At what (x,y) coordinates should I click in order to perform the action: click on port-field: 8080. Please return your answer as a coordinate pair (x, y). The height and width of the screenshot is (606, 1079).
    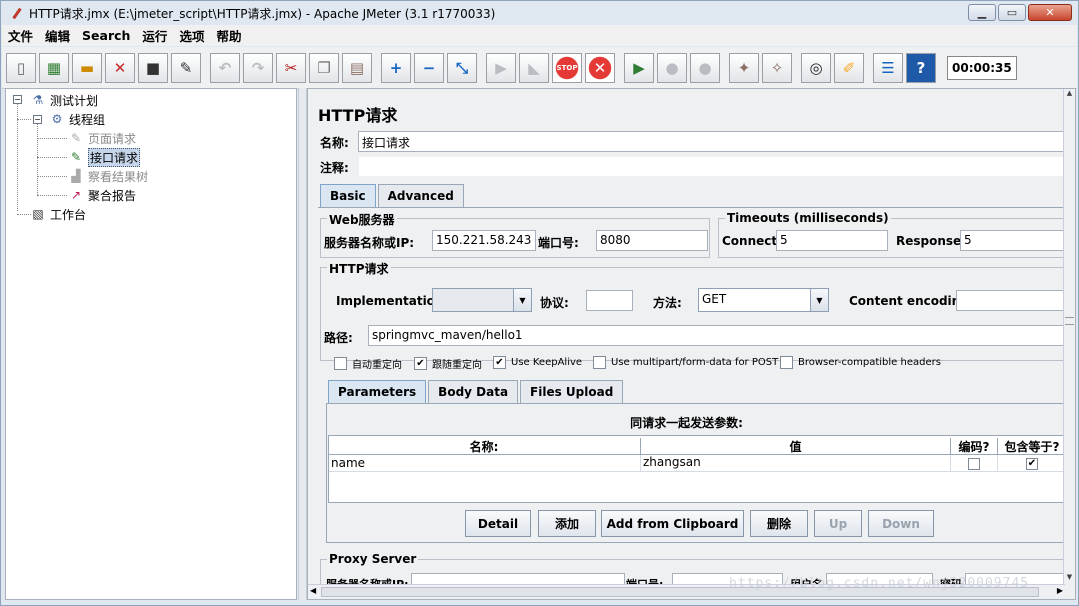
    Looking at the image, I should click on (652, 240).